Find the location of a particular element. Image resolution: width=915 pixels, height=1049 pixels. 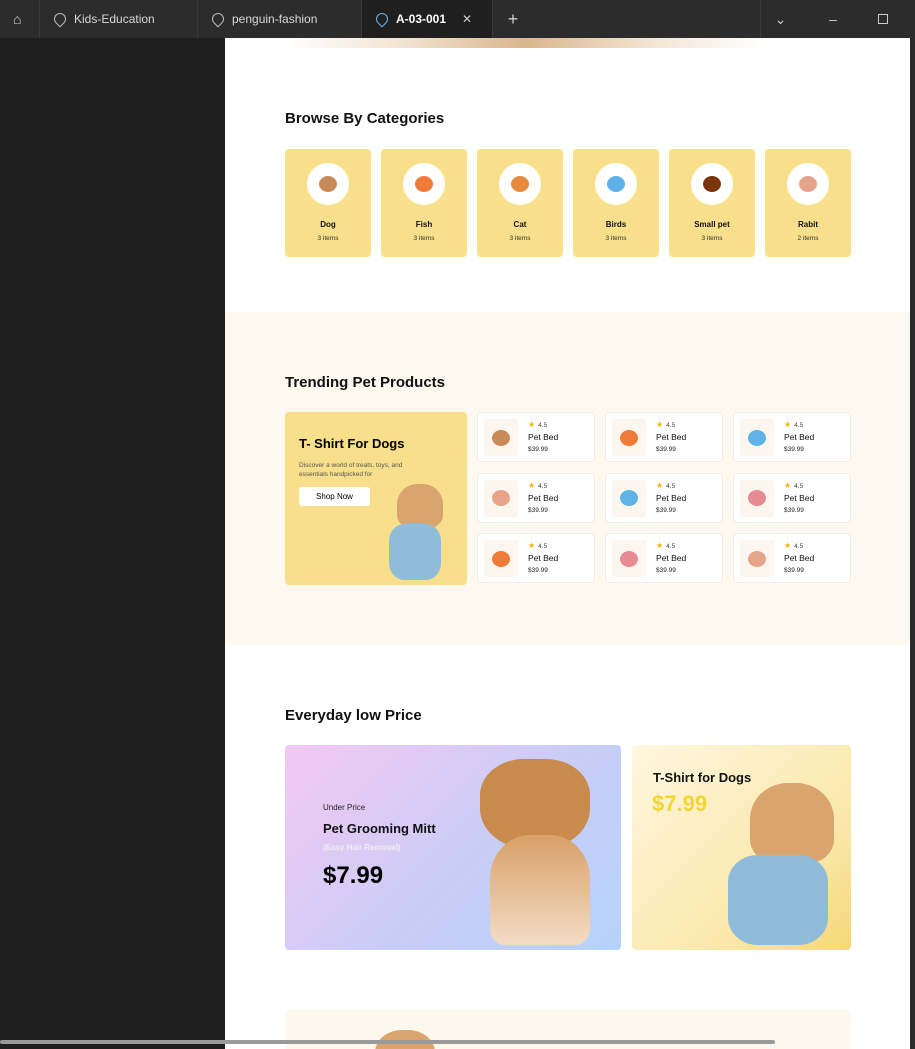

home-button: ⌂ is located at coordinates (20, 19).